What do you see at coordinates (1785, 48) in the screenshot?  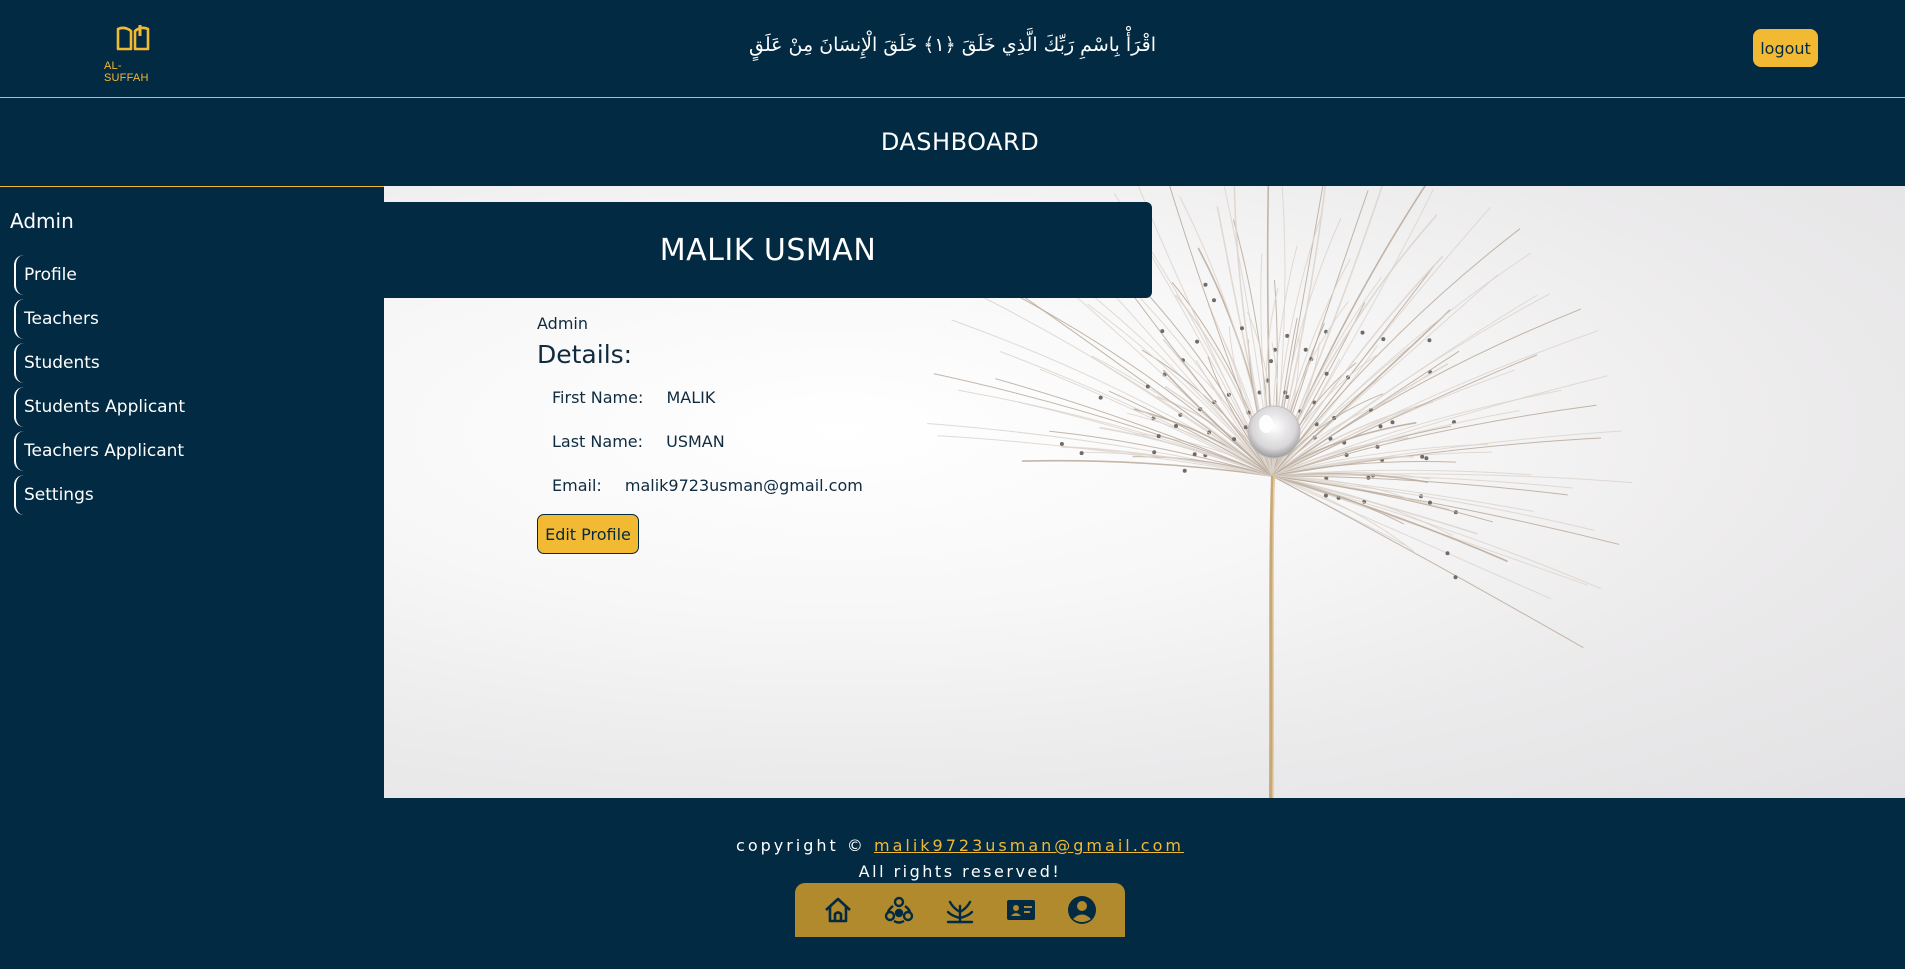 I see `logout-button: logout` at bounding box center [1785, 48].